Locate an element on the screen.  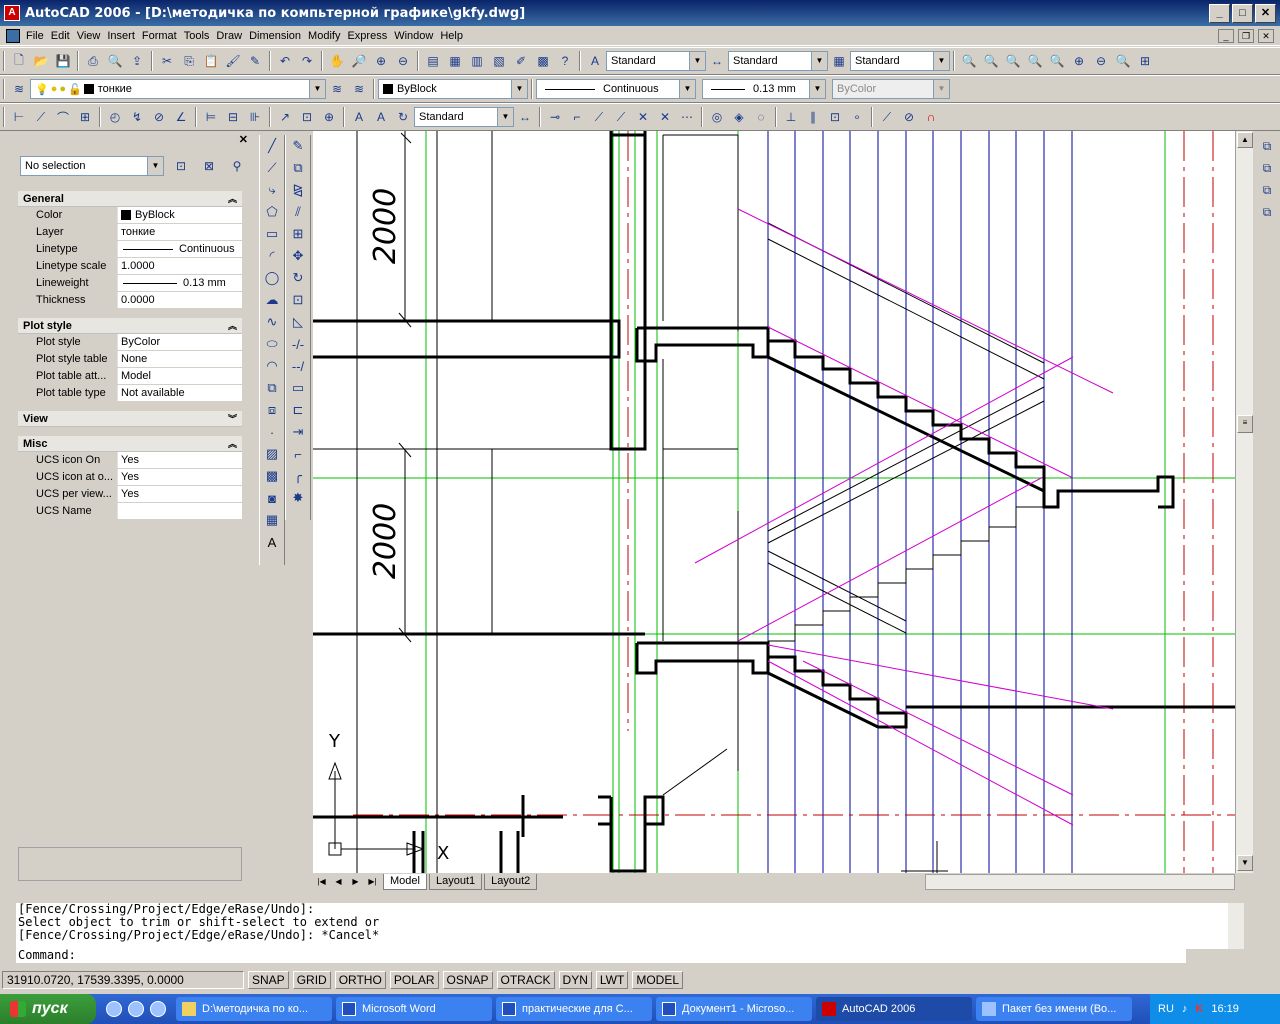
fillet-icon: ╭ is located at coordinates (298, 476).